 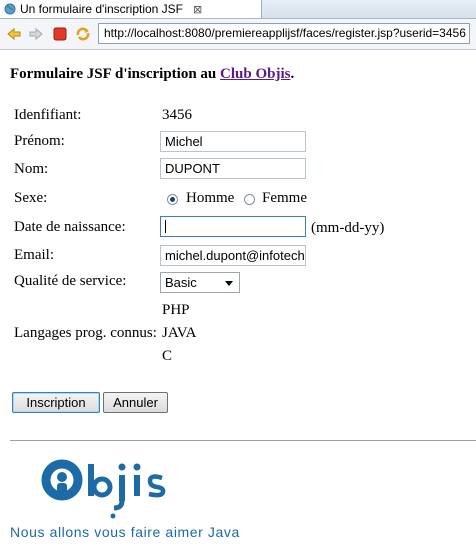 What do you see at coordinates (176, 310) in the screenshot?
I see `language-item: PHP` at bounding box center [176, 310].